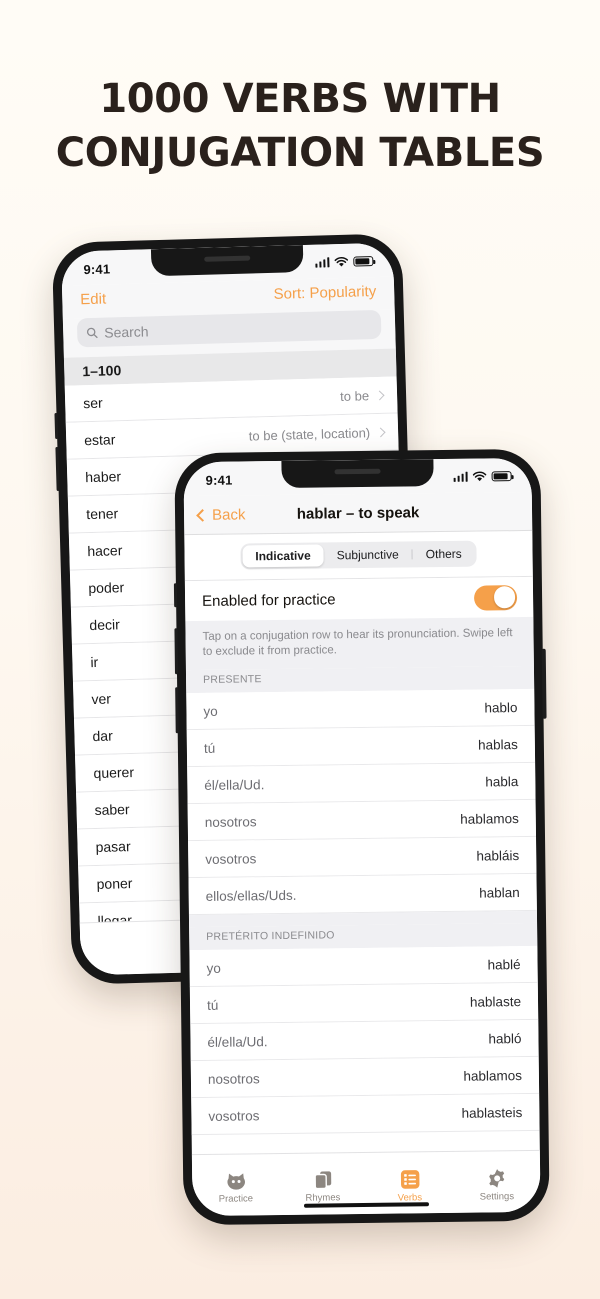 Image resolution: width=600 pixels, height=1299 pixels. Describe the element at coordinates (499, 892) in the screenshot. I see `conjugation-form: hablan` at that location.